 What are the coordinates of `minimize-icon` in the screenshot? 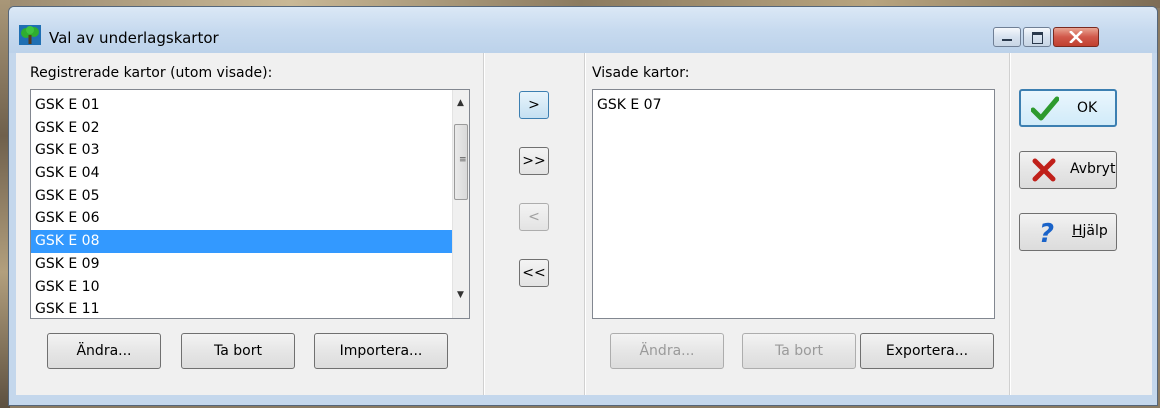 It's located at (1007, 40).